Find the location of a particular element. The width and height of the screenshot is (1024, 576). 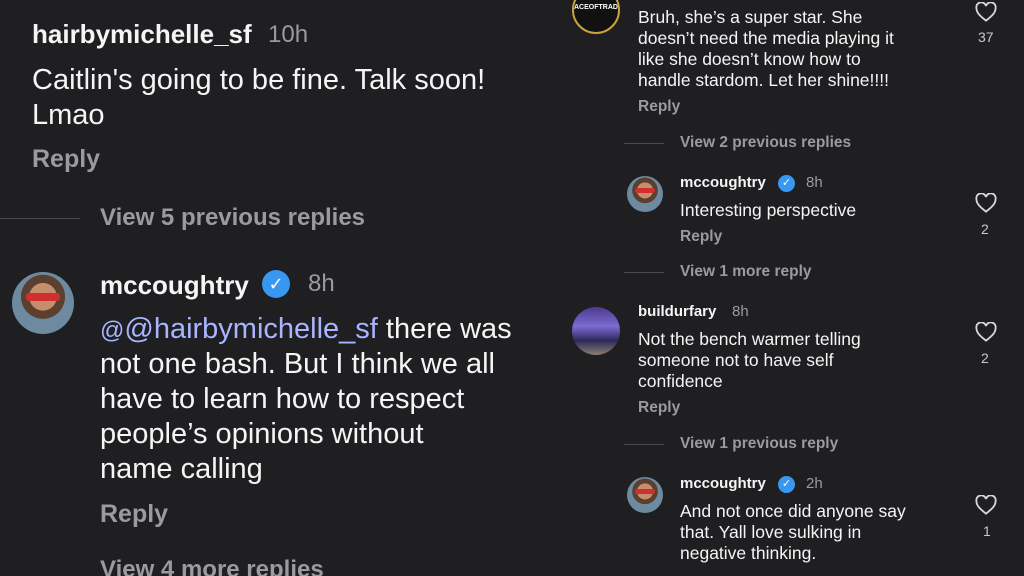

view-previous-replies-button: View 5 previous replies is located at coordinates (232, 218).